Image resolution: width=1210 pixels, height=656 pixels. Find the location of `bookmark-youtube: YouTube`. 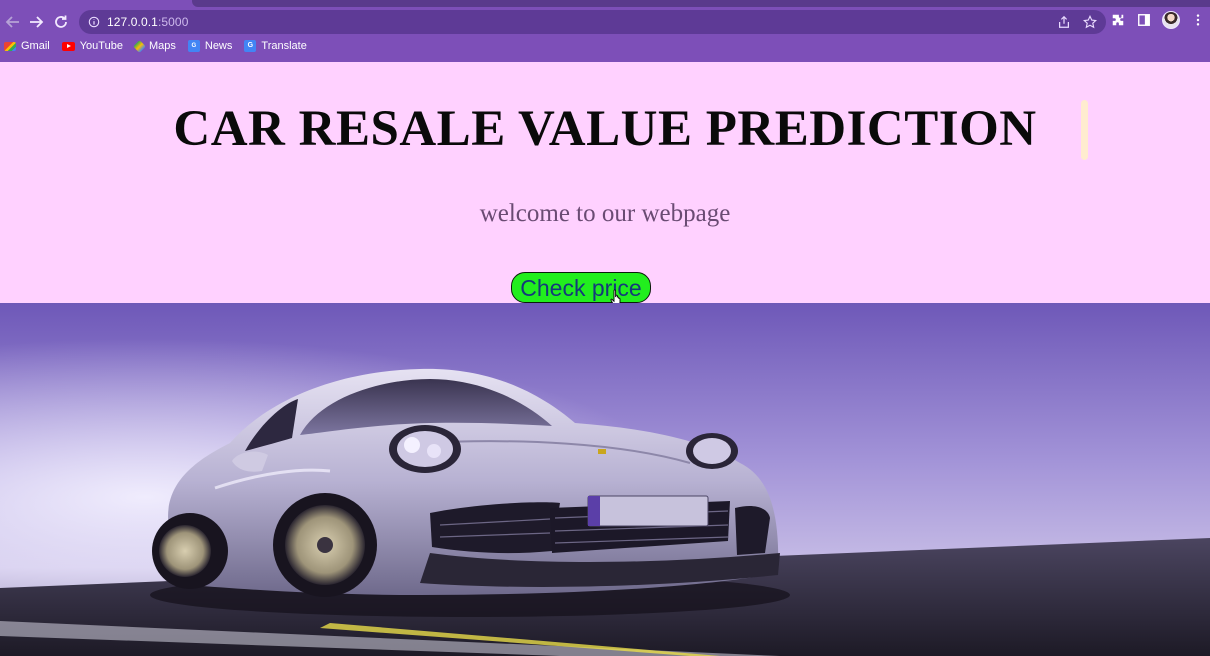

bookmark-youtube: YouTube is located at coordinates (92, 46).